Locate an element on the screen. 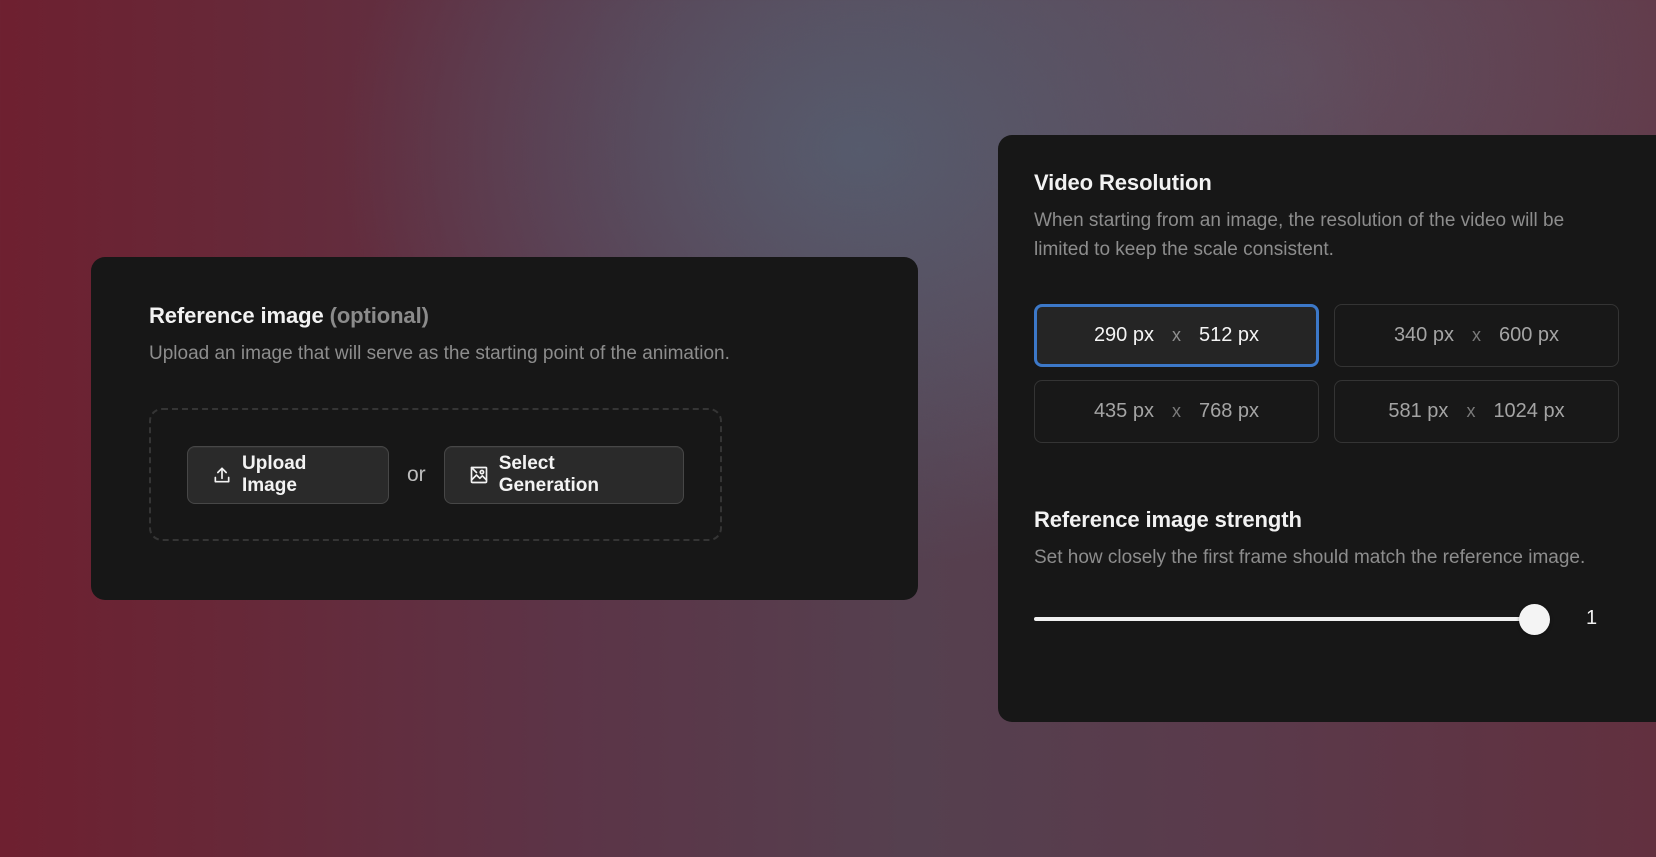  resolution-option-435x768: 435 px x 768 px is located at coordinates (1176, 411).